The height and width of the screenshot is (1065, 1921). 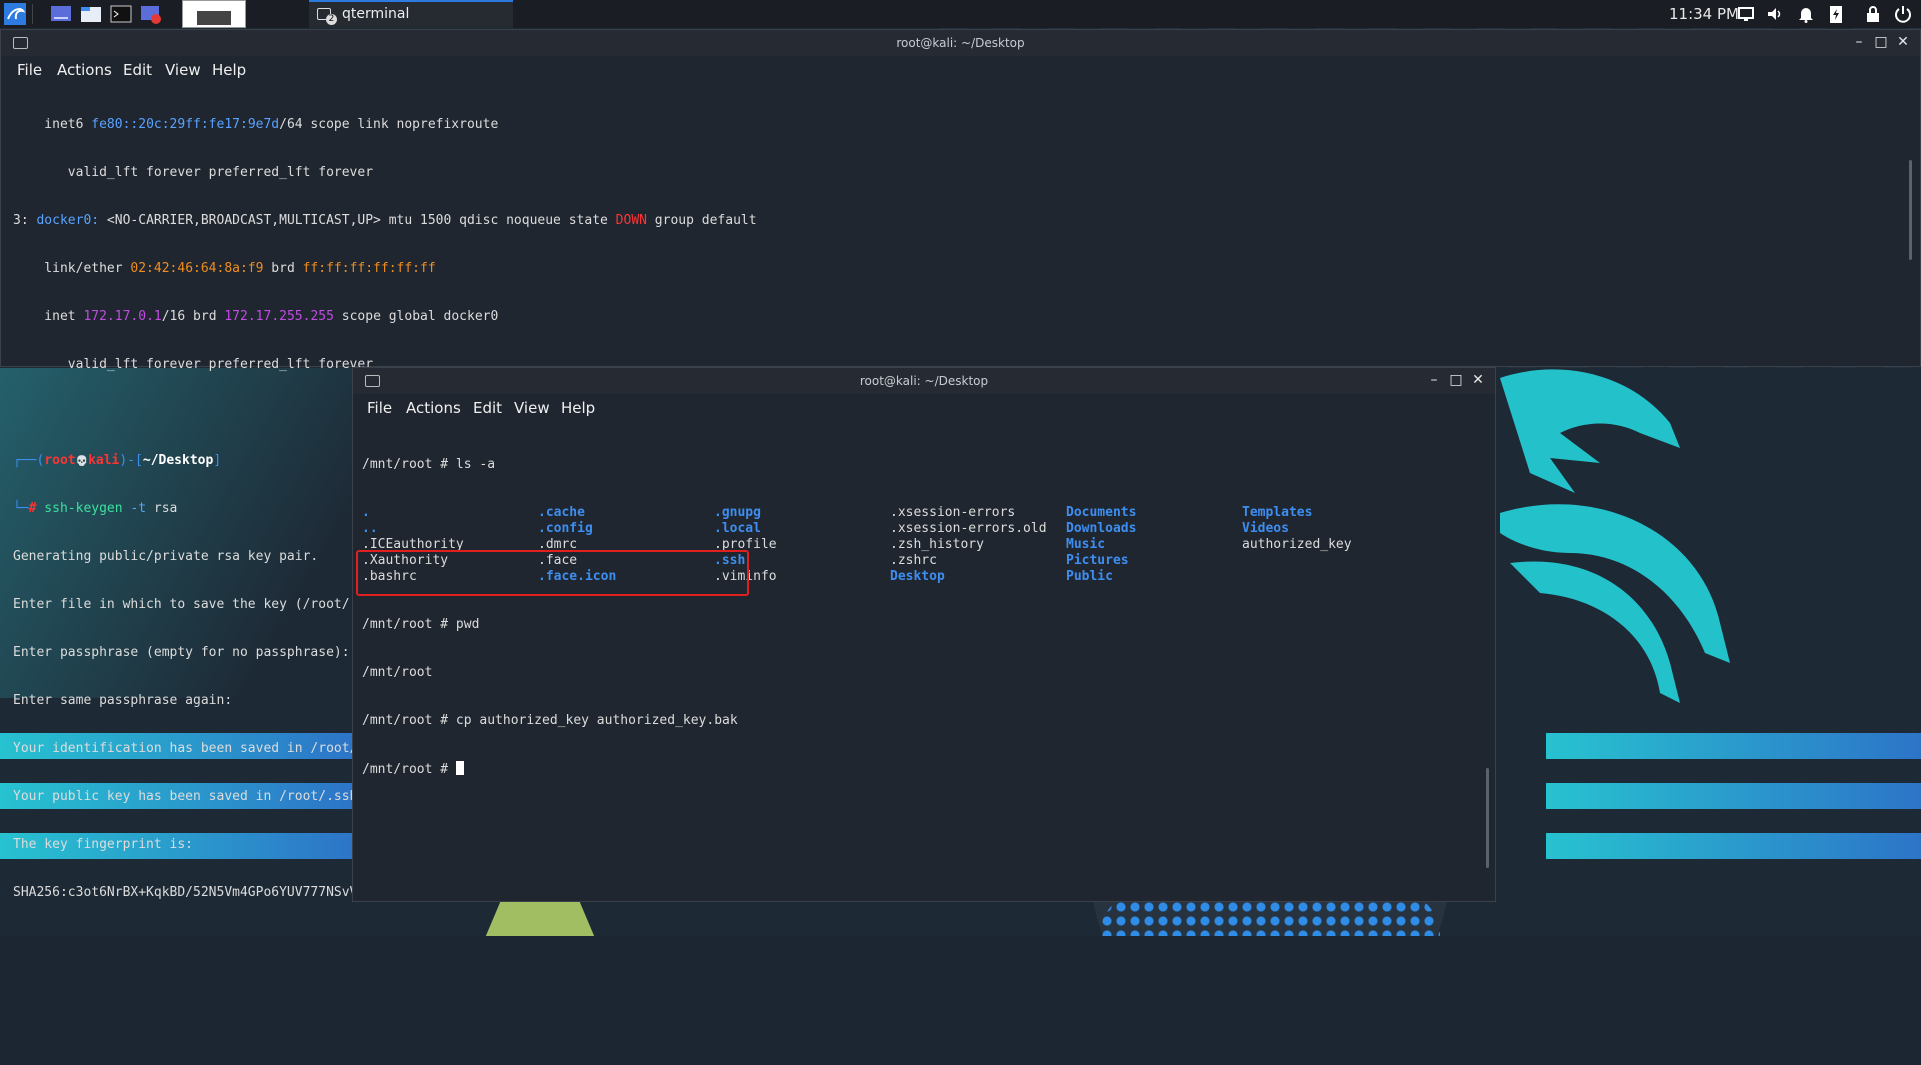 I want to click on prompt-decoration: └─, so click(x=21, y=508).